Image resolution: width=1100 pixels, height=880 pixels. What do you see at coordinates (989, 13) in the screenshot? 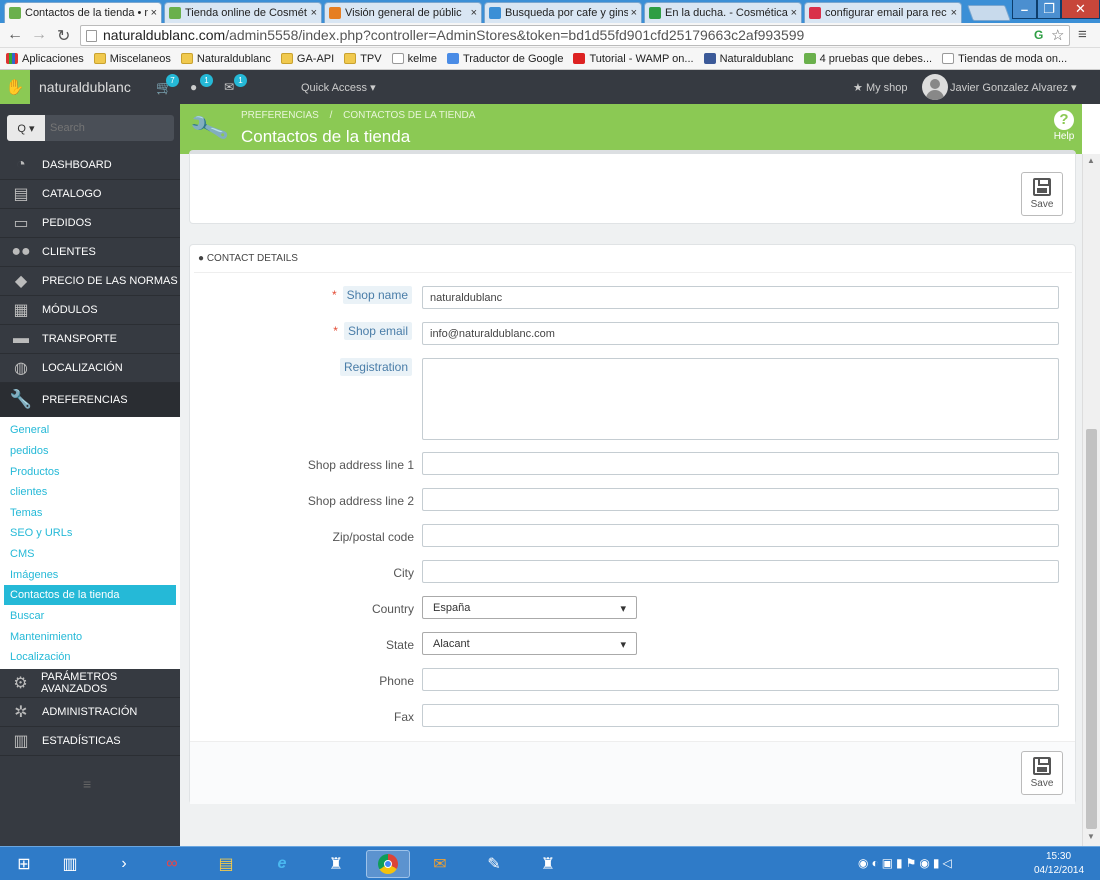
I see `new-tab-button` at bounding box center [989, 13].